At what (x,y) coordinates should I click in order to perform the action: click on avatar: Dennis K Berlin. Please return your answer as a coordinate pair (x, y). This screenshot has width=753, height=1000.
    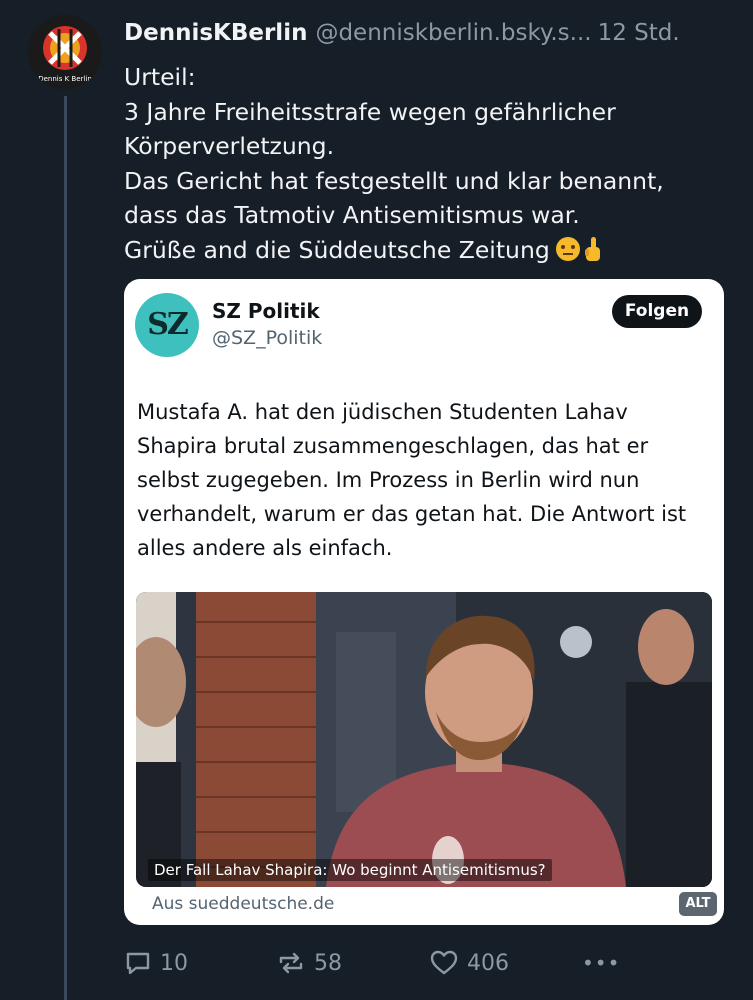
    Looking at the image, I should click on (65, 52).